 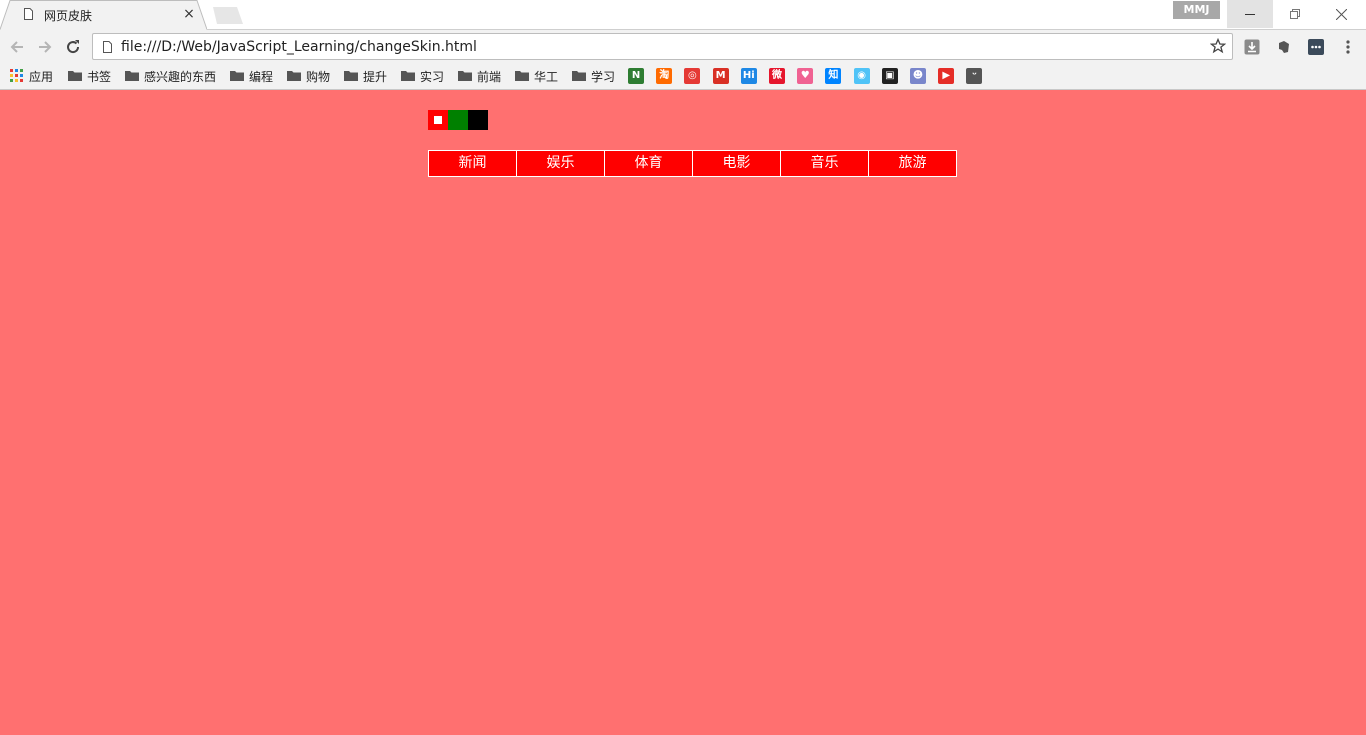 I want to click on bookmark-label: 编程, so click(x=261, y=76).